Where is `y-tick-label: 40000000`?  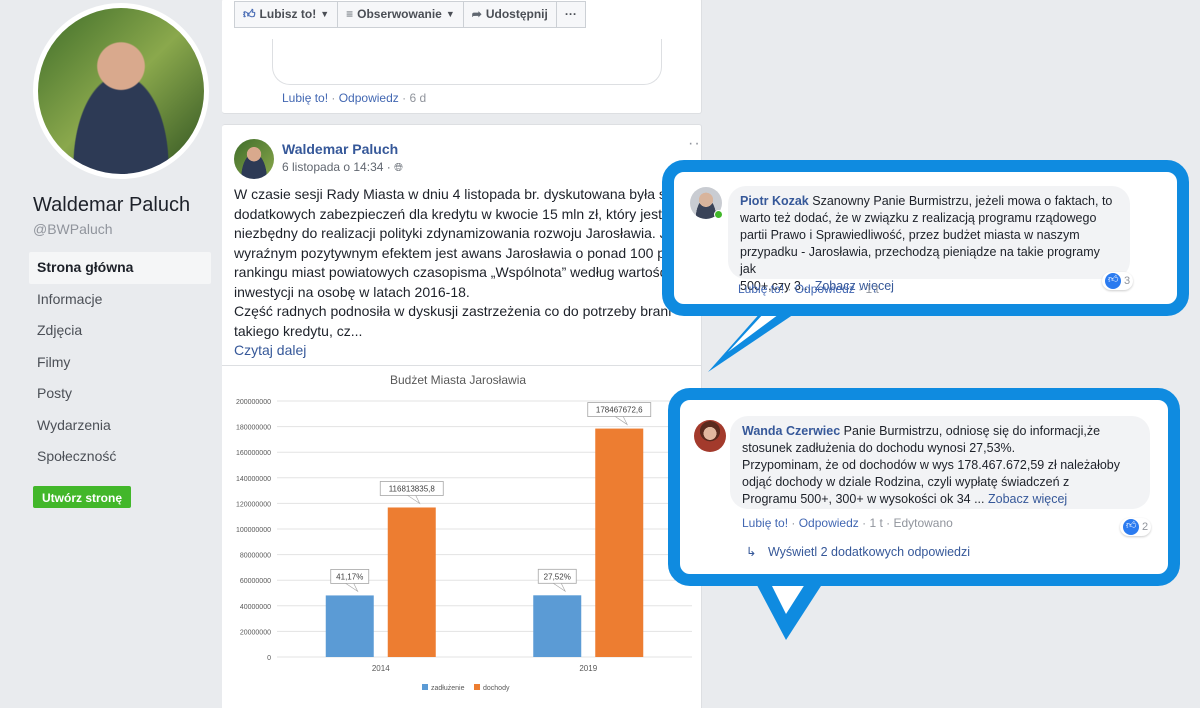
y-tick-label: 40000000 is located at coordinates (255, 607).